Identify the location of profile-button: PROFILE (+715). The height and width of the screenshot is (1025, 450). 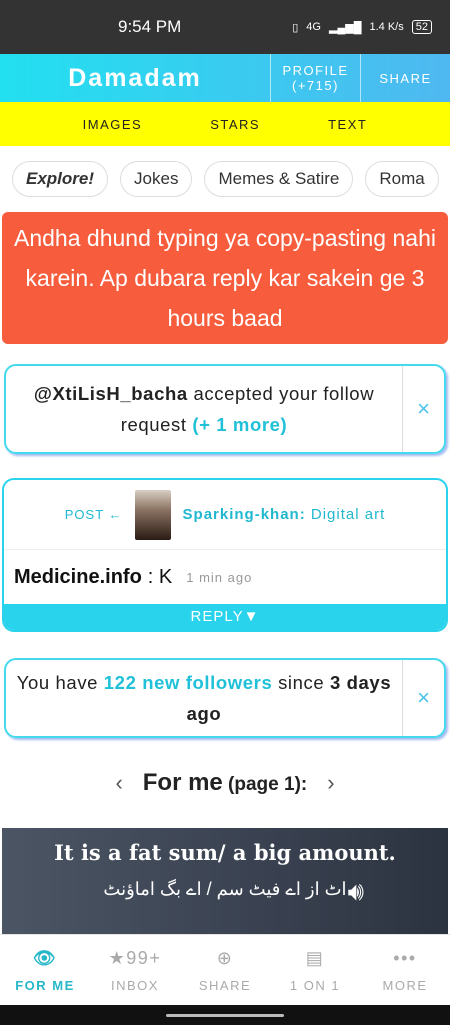
(315, 78).